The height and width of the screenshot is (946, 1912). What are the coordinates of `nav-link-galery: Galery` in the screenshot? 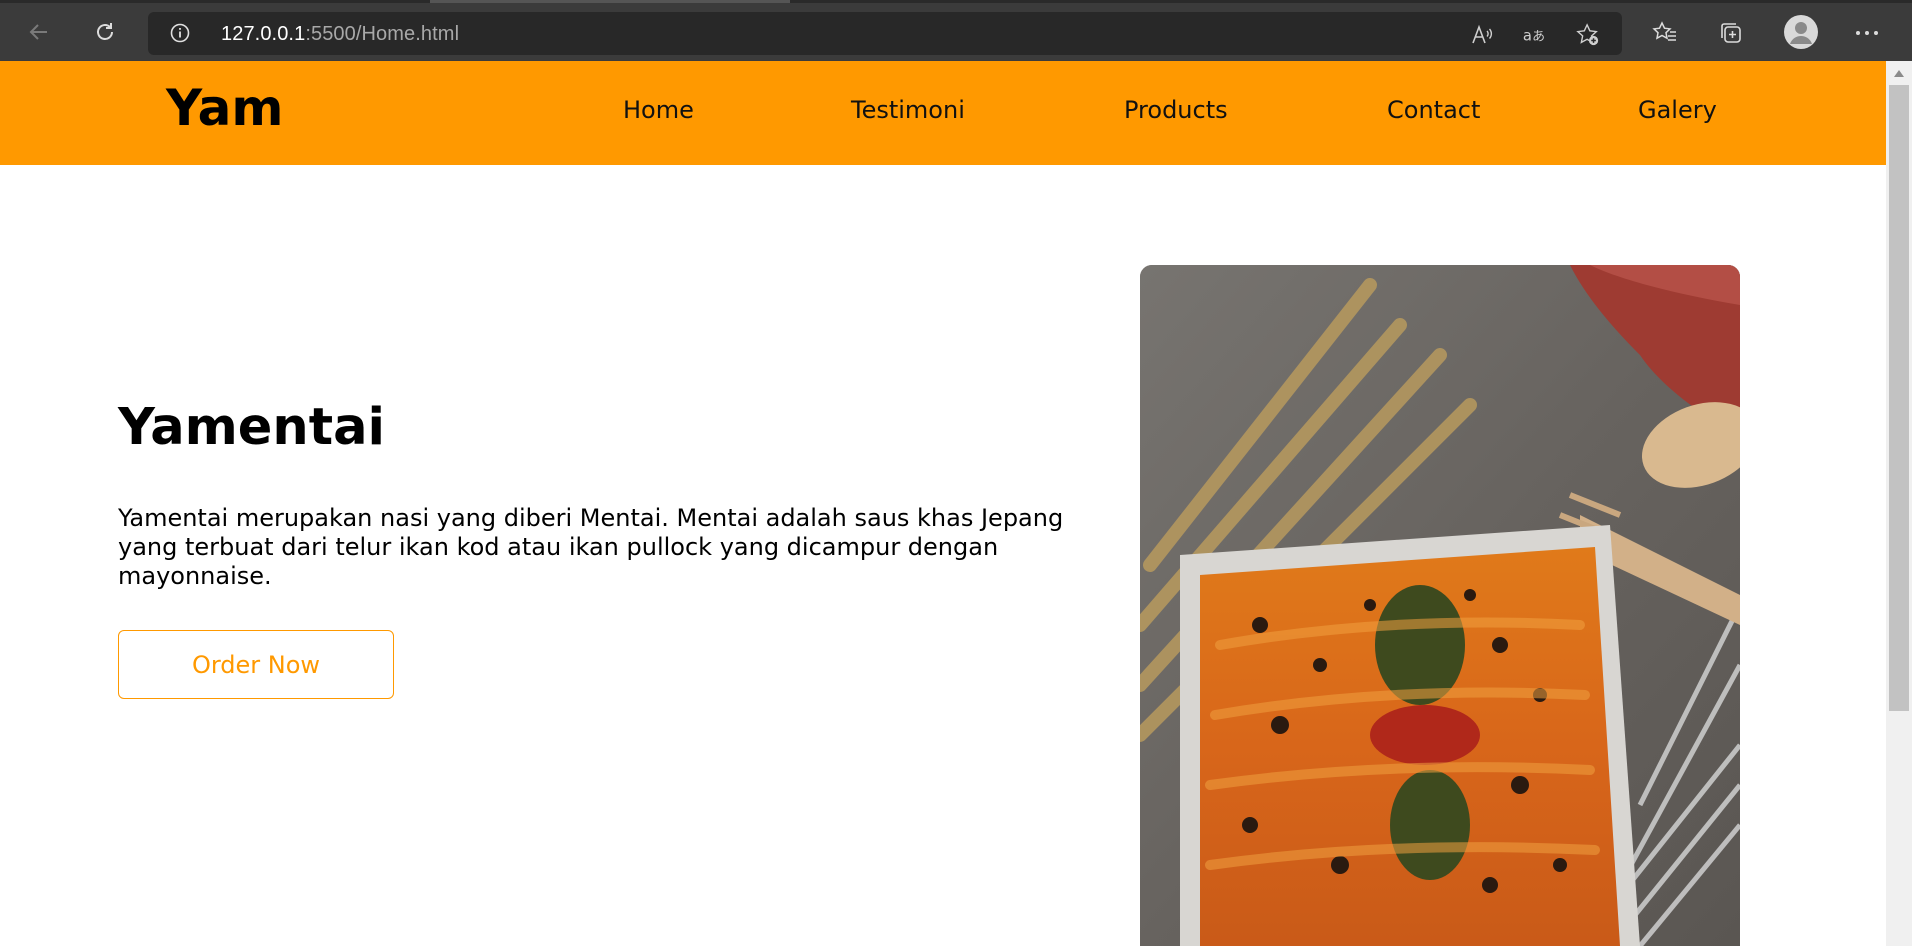 It's located at (1677, 110).